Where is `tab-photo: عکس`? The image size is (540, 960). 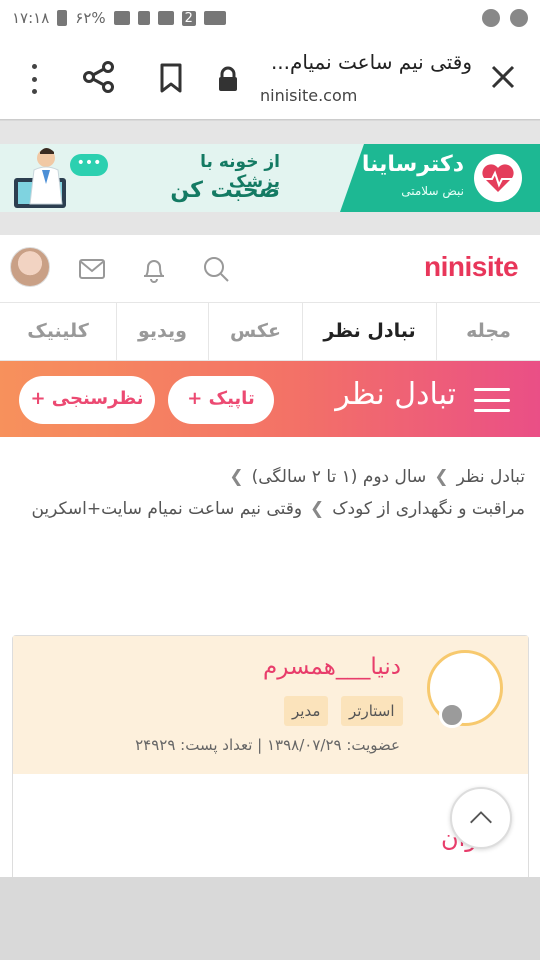
tab-photo: عکس is located at coordinates (255, 332).